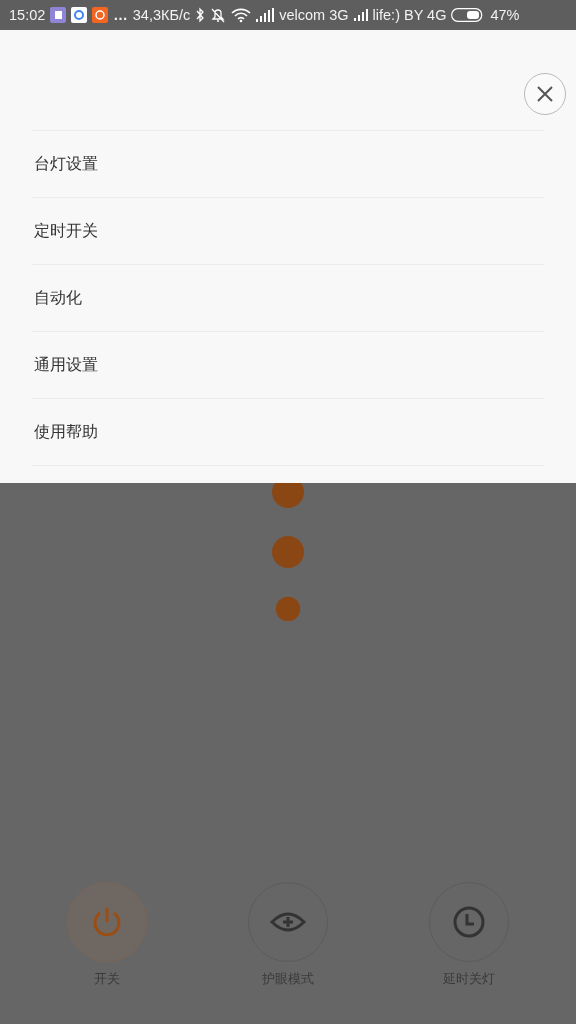 The image size is (576, 1024). I want to click on muted-bell-icon, so click(218, 15).